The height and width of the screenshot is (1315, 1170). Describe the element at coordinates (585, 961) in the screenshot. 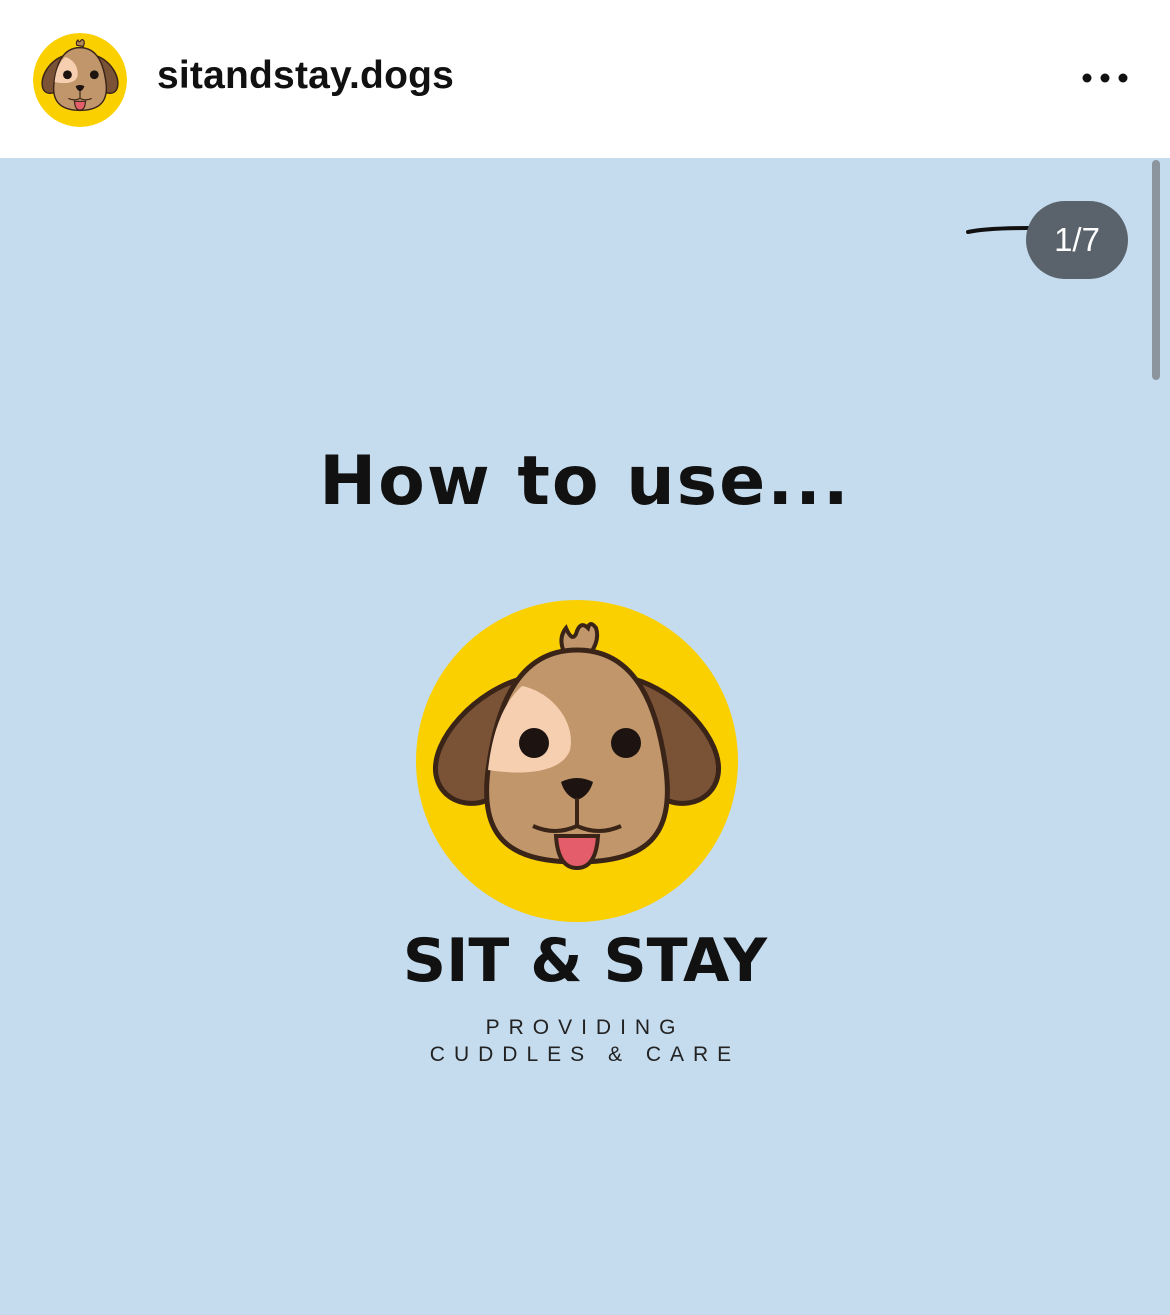

I see `brand-name: SIT & STAY` at that location.